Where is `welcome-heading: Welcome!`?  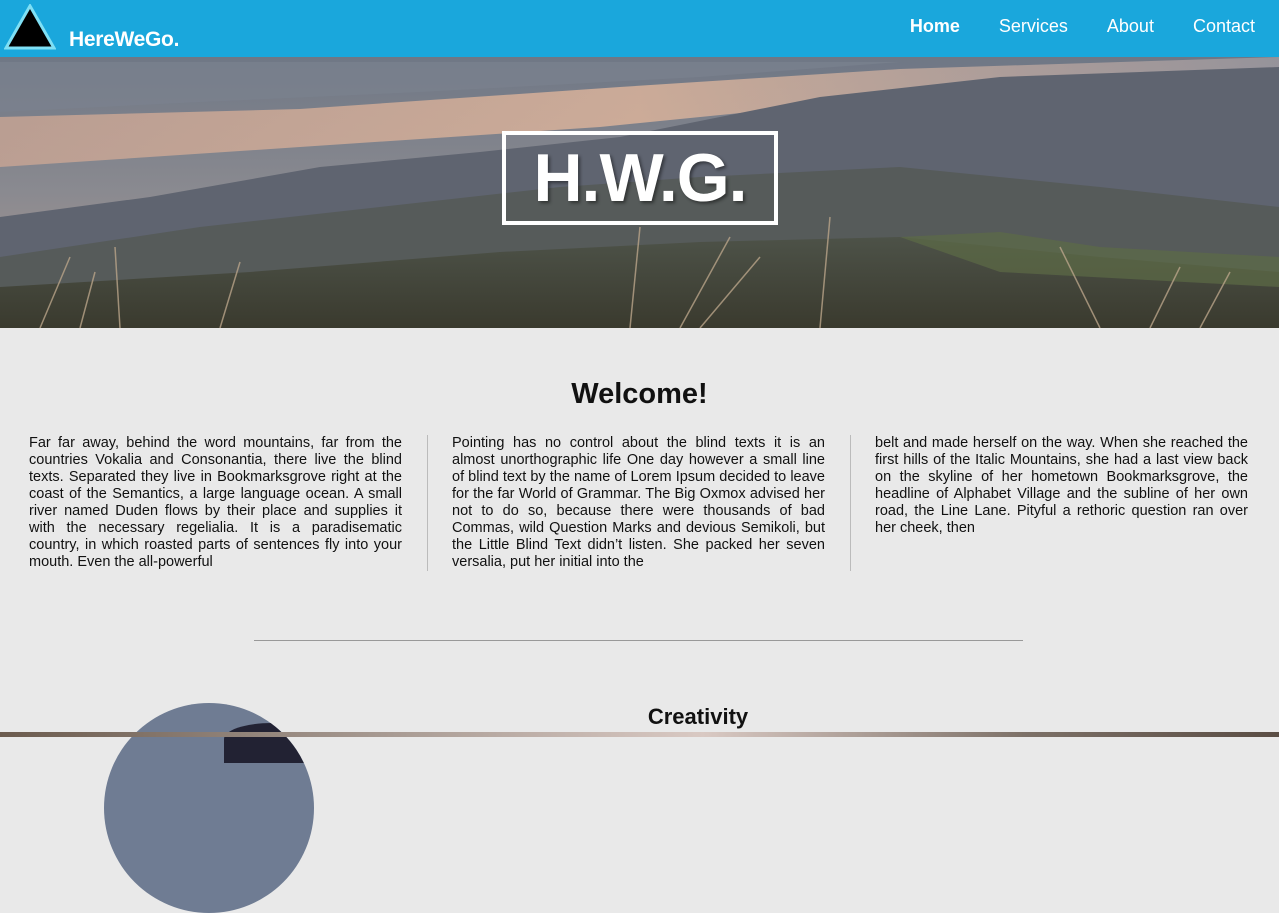 welcome-heading: Welcome! is located at coordinates (639, 394).